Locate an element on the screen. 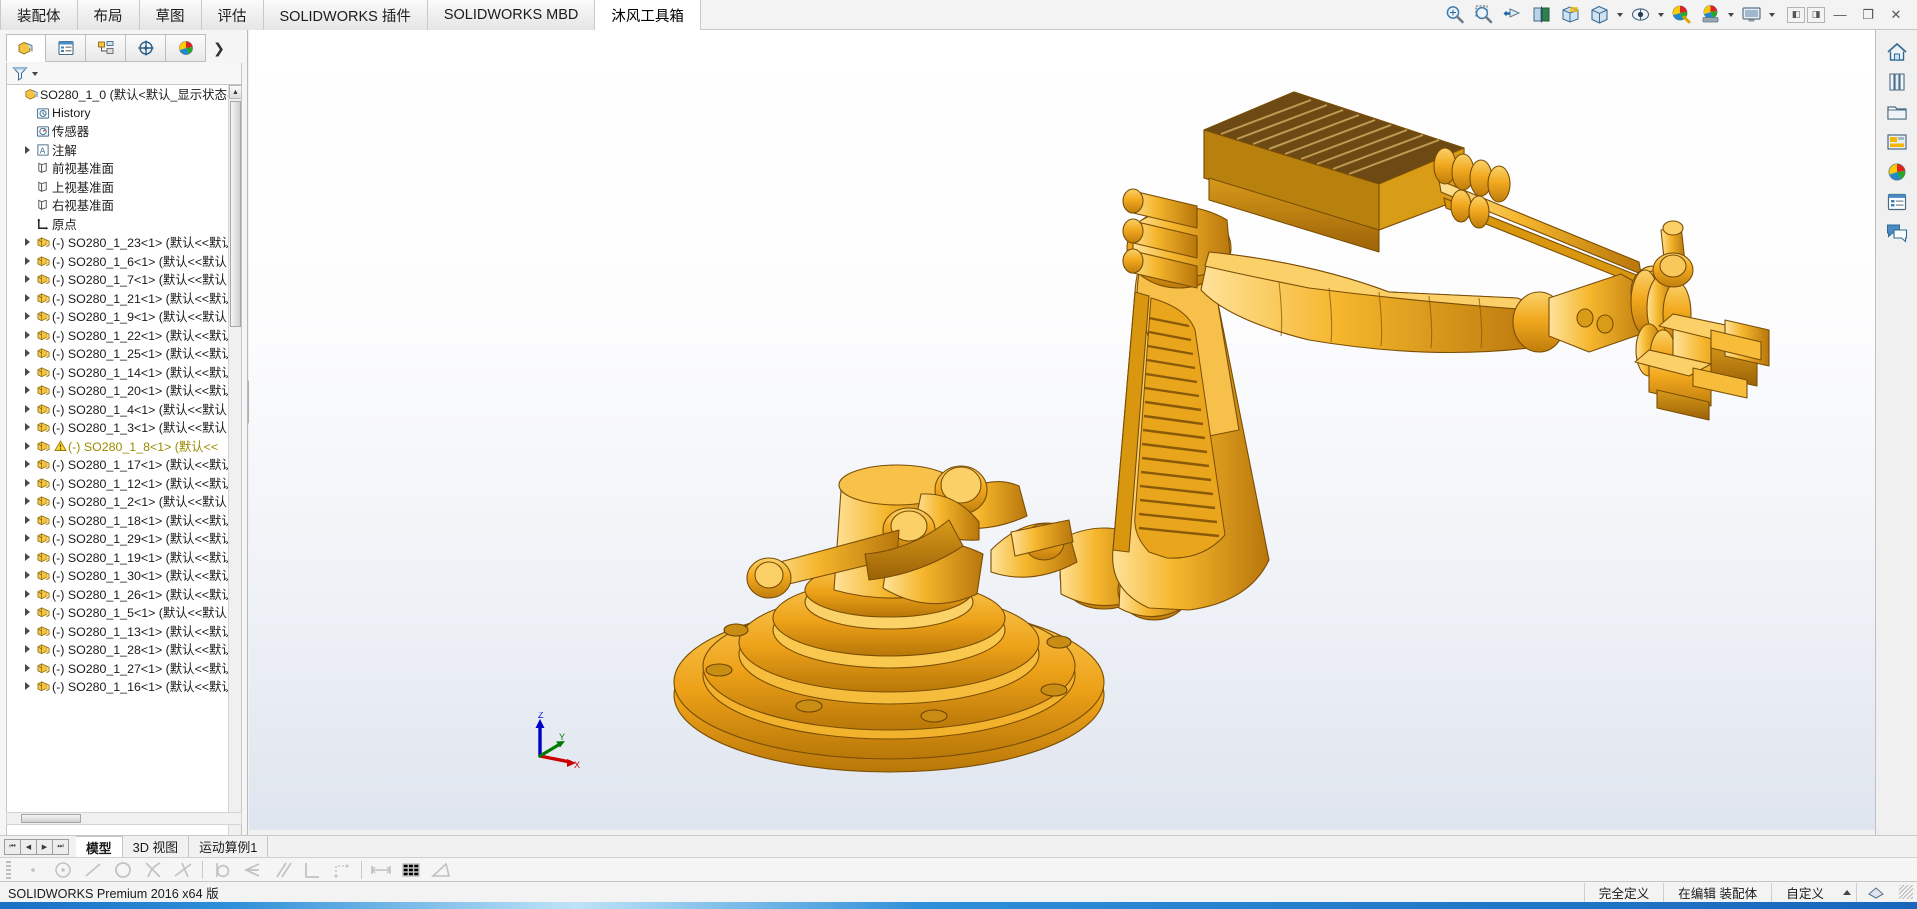 The image size is (1917, 909). tree-item-20: (-) SO280_1_12<1> (默认<<默认 is located at coordinates (119, 483).